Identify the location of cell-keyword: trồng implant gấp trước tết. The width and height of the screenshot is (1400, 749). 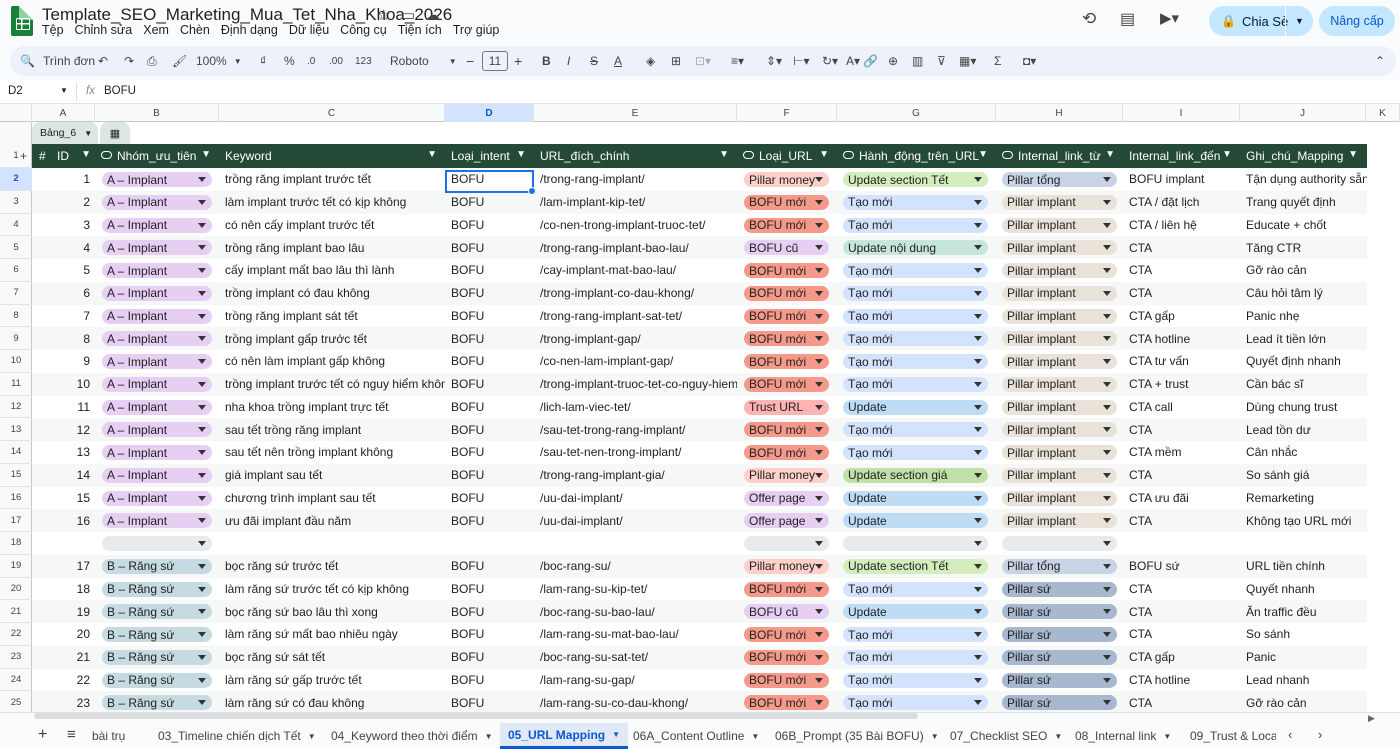
(335, 338).